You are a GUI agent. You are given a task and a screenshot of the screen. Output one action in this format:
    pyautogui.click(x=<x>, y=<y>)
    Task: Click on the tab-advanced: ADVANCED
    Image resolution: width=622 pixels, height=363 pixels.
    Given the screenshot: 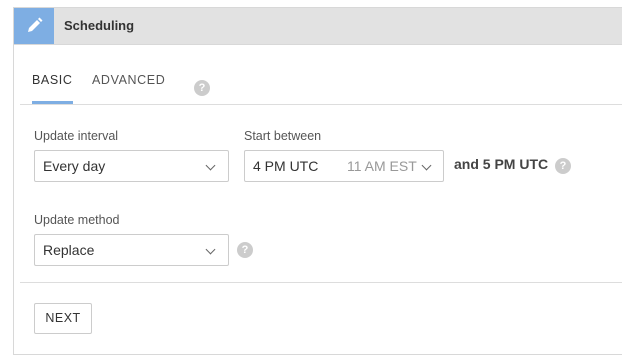 What is the action you would take?
    pyautogui.click(x=128, y=84)
    